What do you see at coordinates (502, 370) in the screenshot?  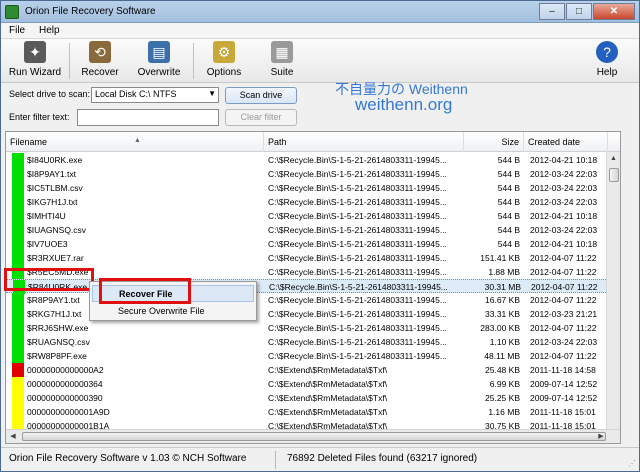 I see `cell-size: 25.48 KB` at bounding box center [502, 370].